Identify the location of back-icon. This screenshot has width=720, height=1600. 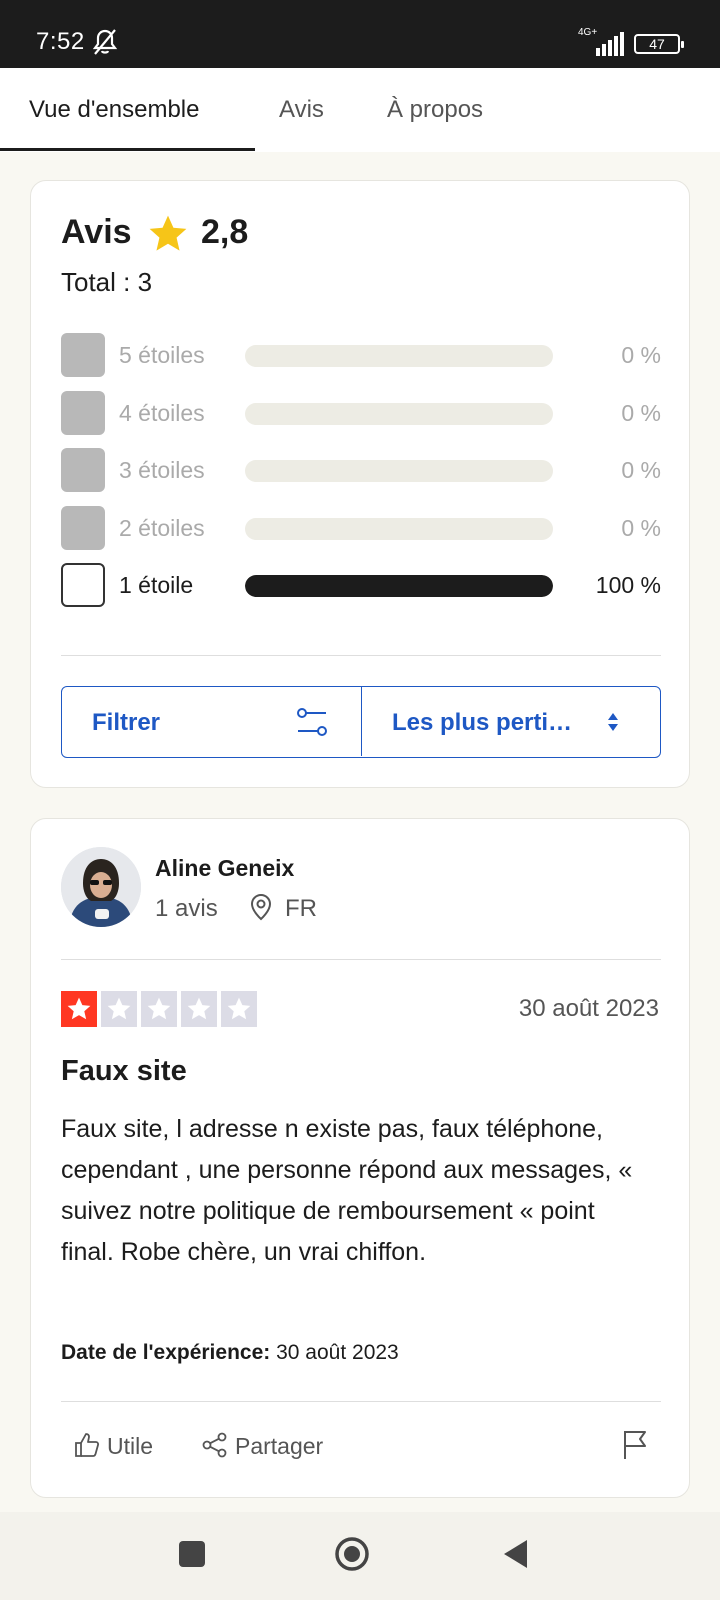
(516, 1554).